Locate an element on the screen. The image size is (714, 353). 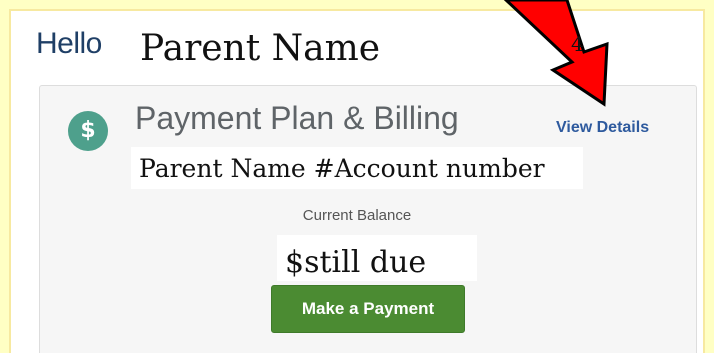
dollar-icon: $ is located at coordinates (88, 131).